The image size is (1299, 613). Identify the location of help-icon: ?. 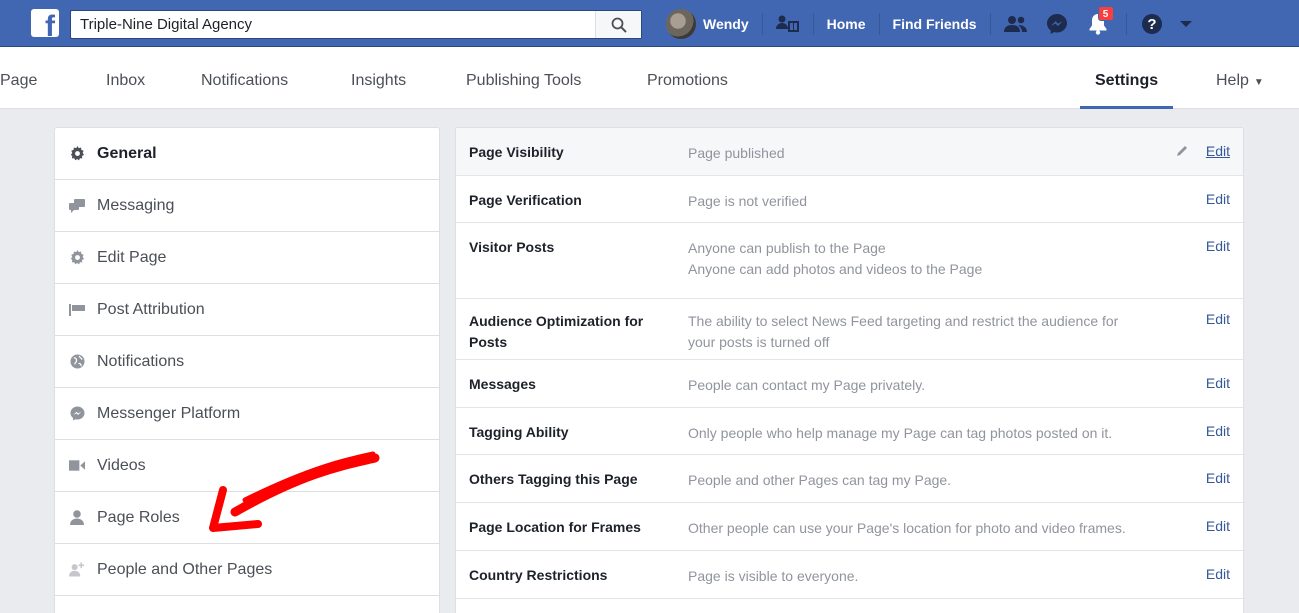
(1152, 24).